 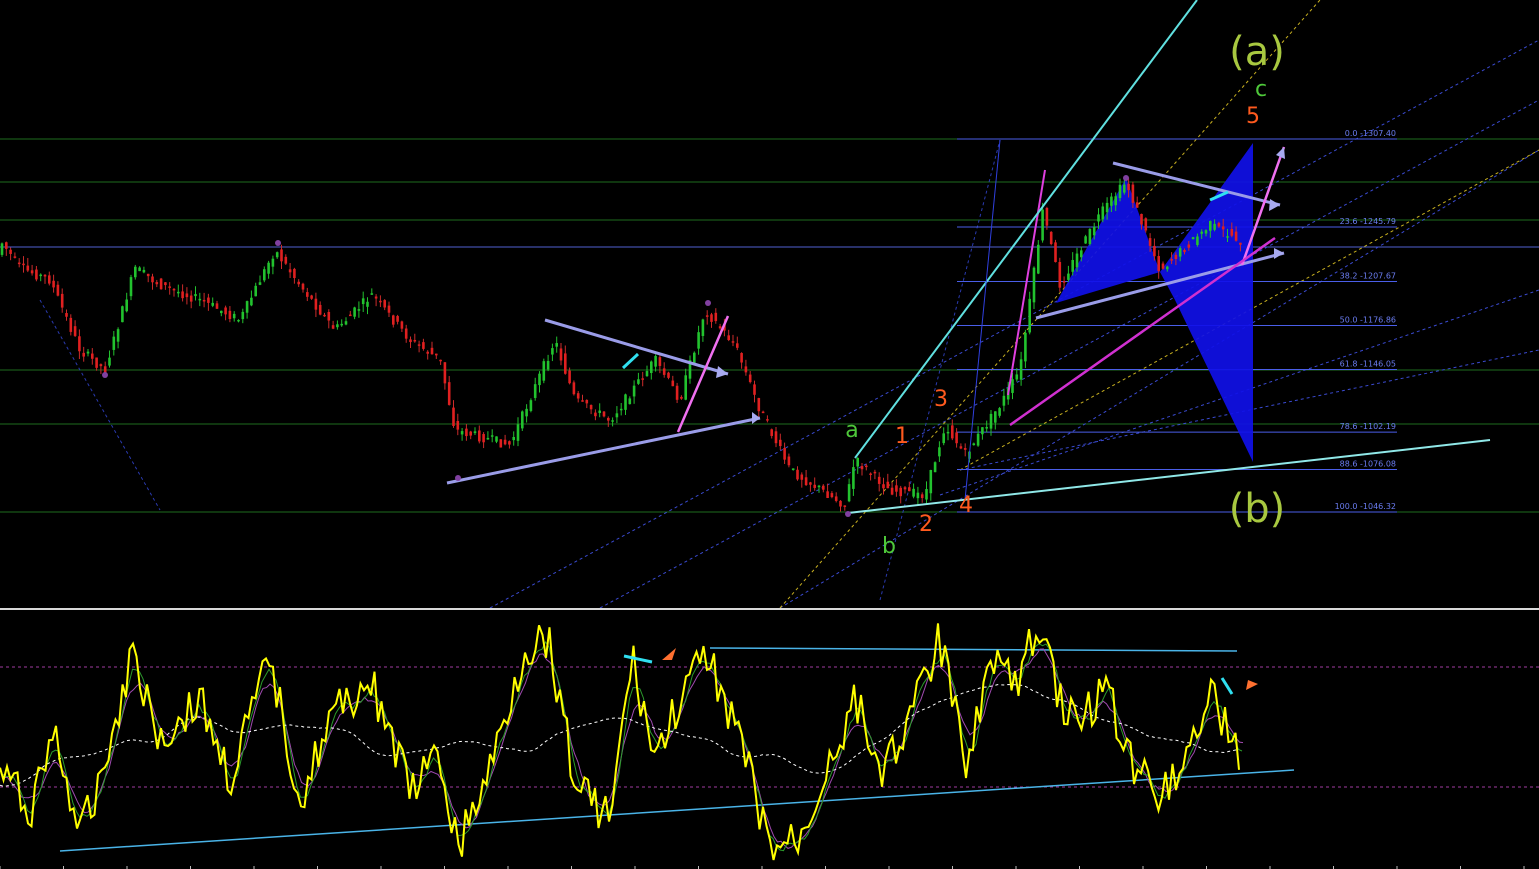 I want to click on fib-level-label: 23.6 -1245.79, so click(x=1368, y=221).